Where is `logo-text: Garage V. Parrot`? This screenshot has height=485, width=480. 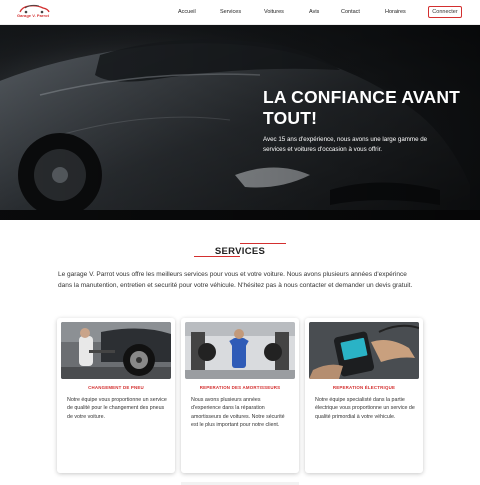 logo-text: Garage V. Parrot is located at coordinates (33, 15).